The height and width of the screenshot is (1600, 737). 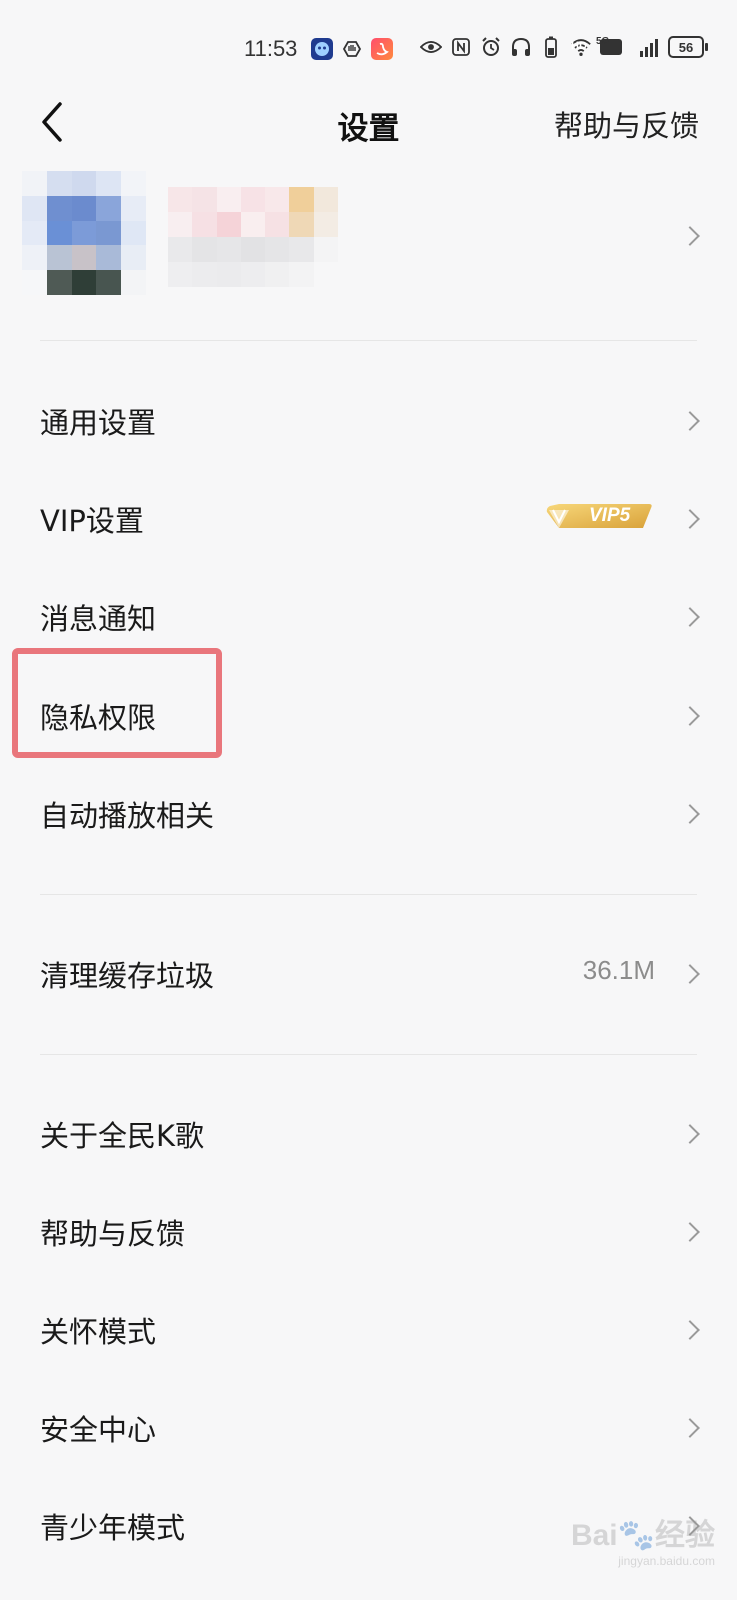 What do you see at coordinates (368, 813) in the screenshot?
I see `menu-item-autoplay: 自动播放相关` at bounding box center [368, 813].